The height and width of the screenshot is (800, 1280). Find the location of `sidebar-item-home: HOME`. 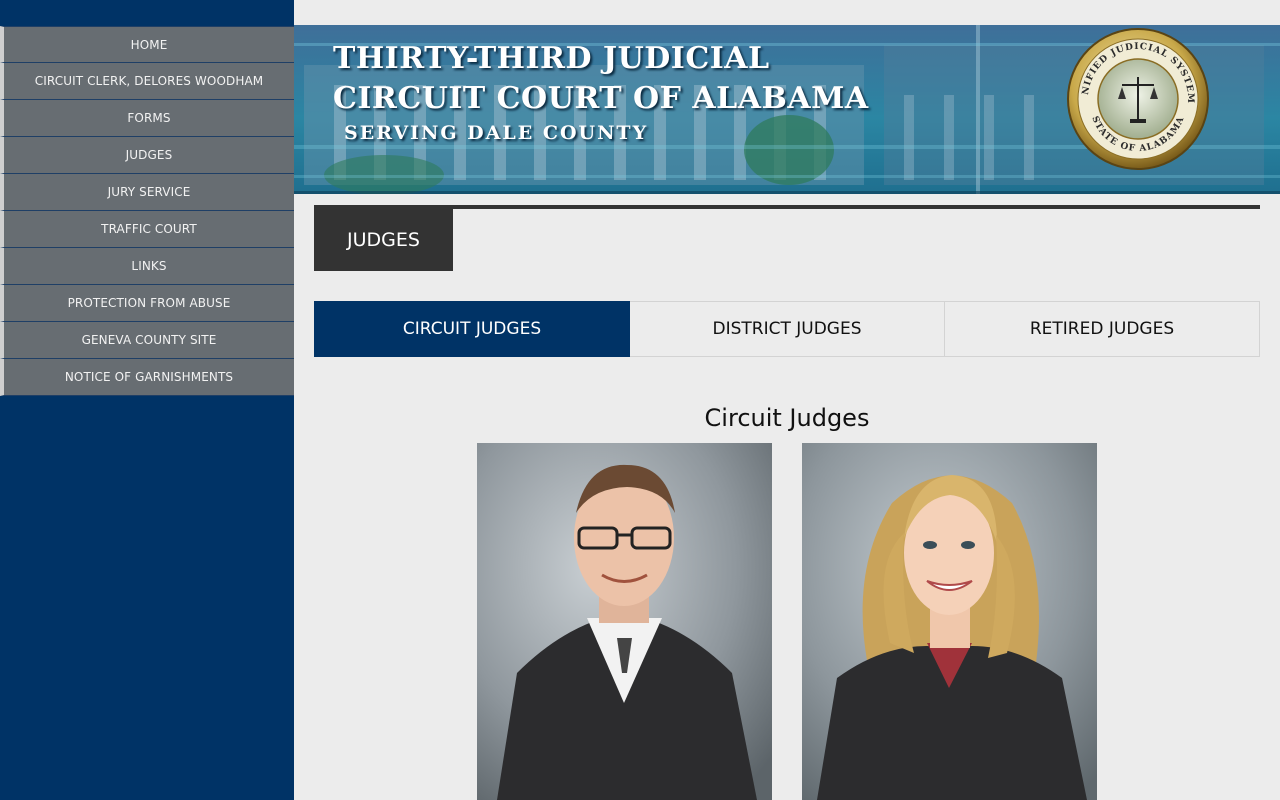

sidebar-item-home: HOME is located at coordinates (147, 44).